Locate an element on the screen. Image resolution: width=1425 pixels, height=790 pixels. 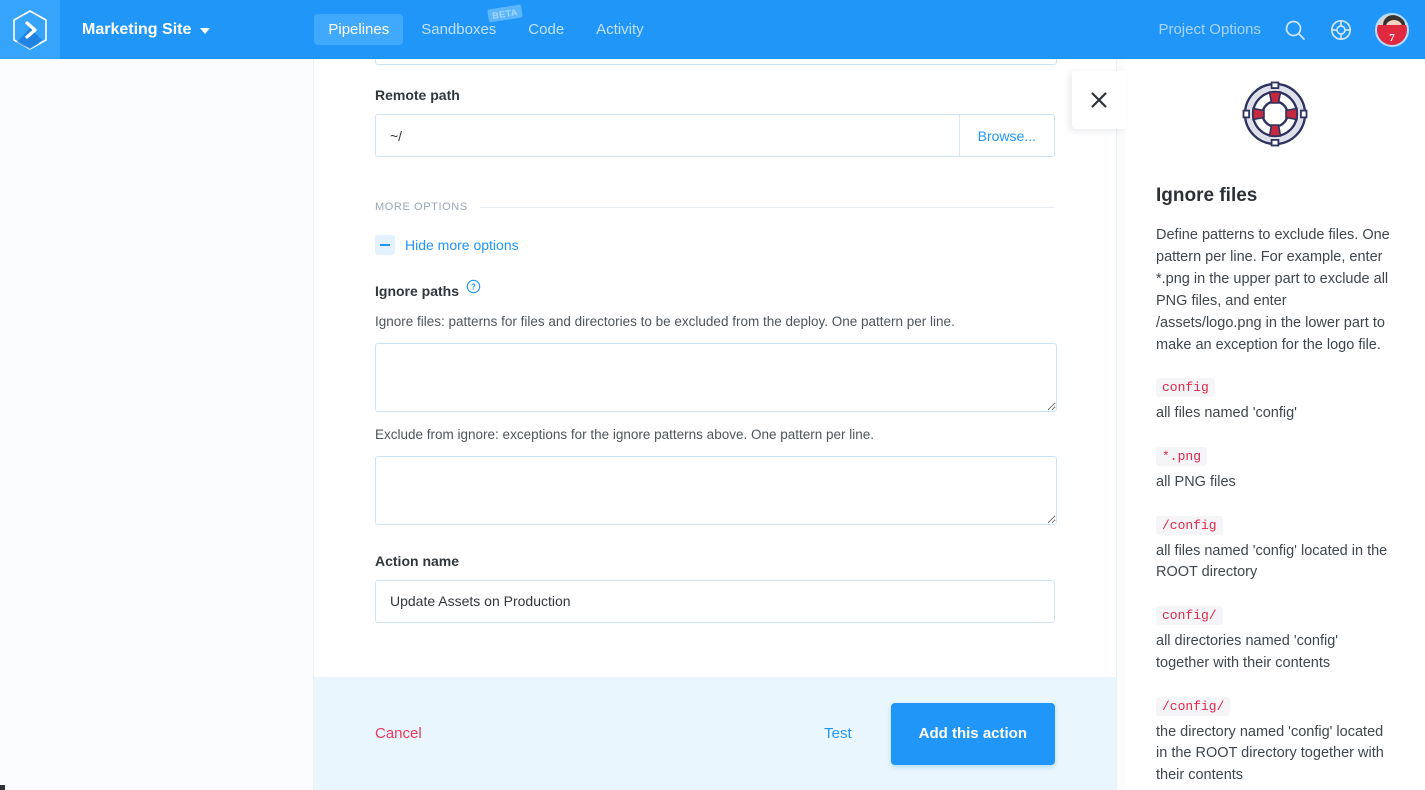
lifebuoy-illustration is located at coordinates (1275, 106).